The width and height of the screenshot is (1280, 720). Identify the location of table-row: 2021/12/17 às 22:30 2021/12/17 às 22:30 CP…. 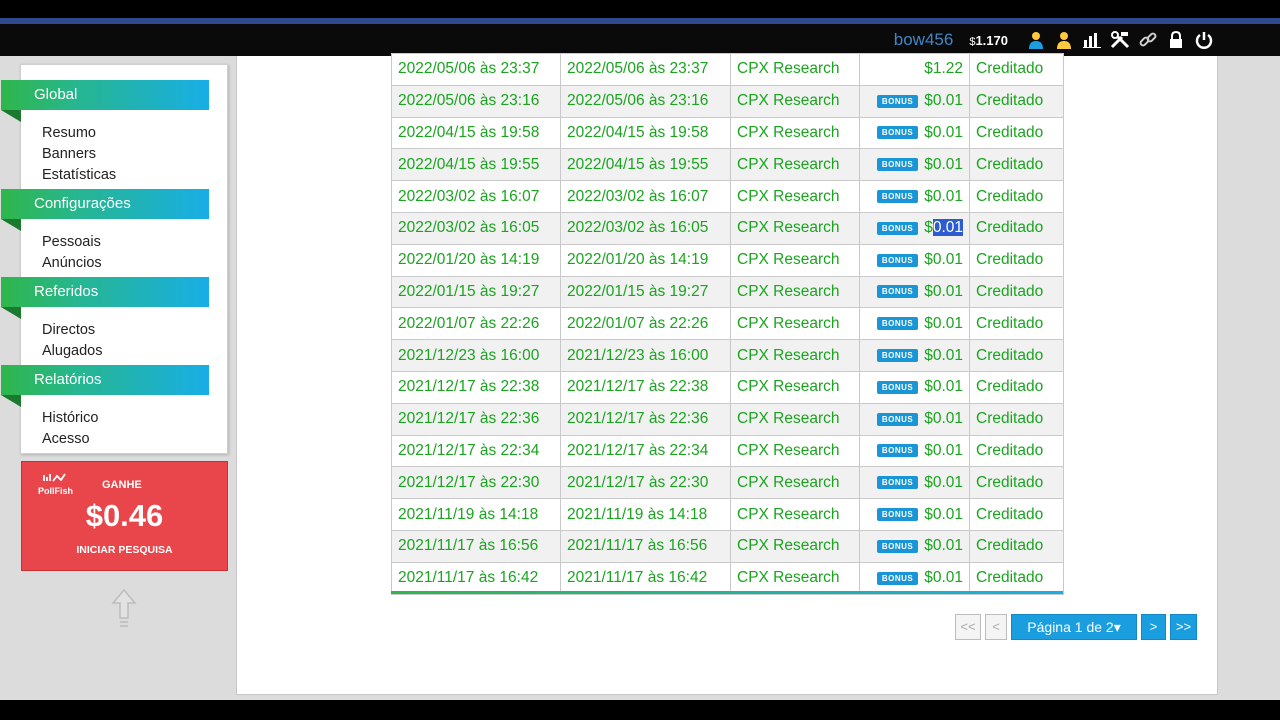
(727, 483).